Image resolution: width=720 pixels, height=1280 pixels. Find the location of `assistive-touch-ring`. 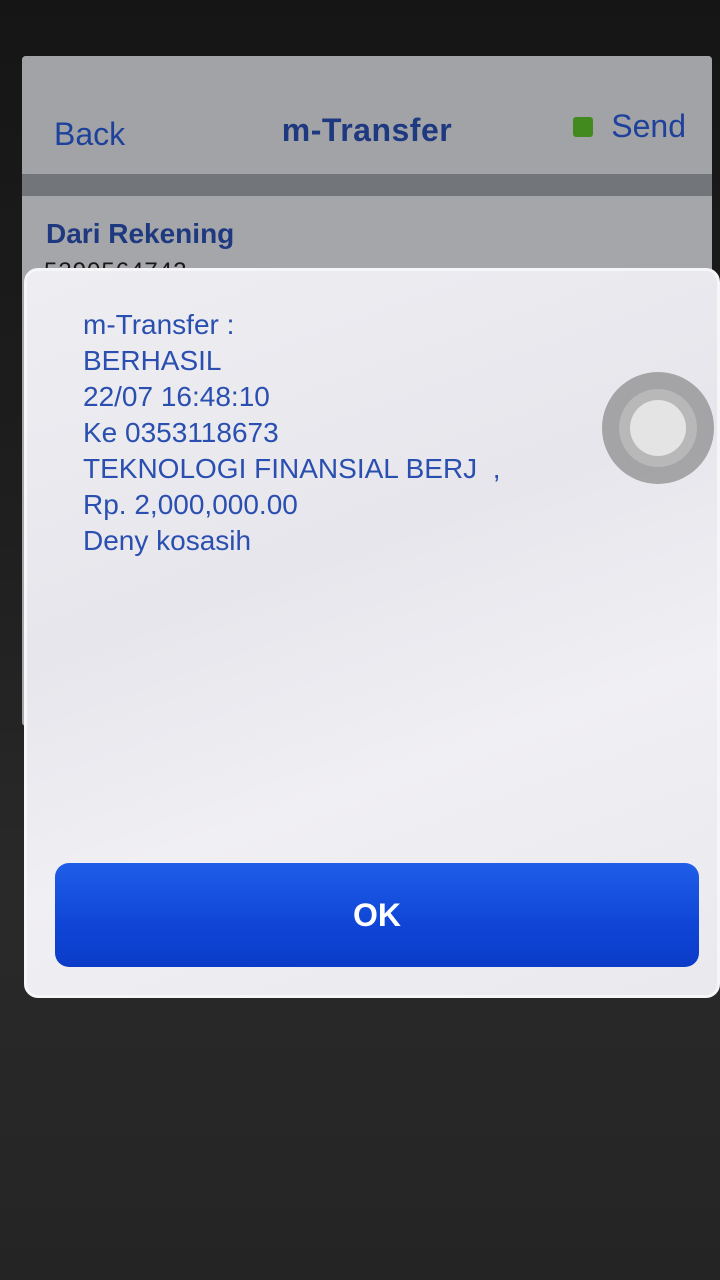

assistive-touch-ring is located at coordinates (658, 428).